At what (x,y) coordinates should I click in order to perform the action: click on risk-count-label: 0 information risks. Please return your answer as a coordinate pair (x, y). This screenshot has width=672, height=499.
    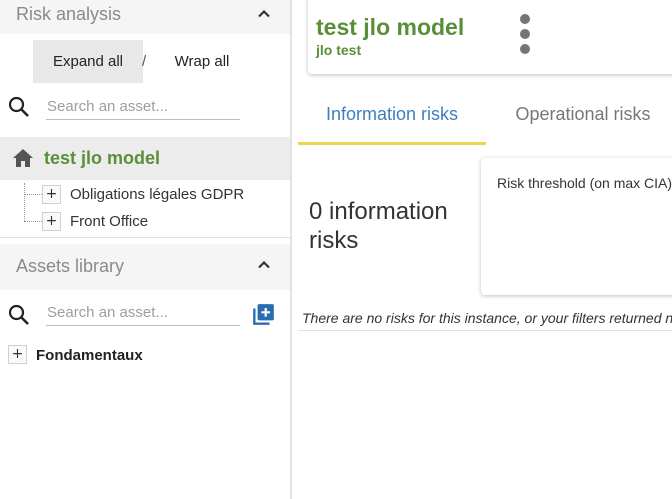
    Looking at the image, I should click on (378, 226).